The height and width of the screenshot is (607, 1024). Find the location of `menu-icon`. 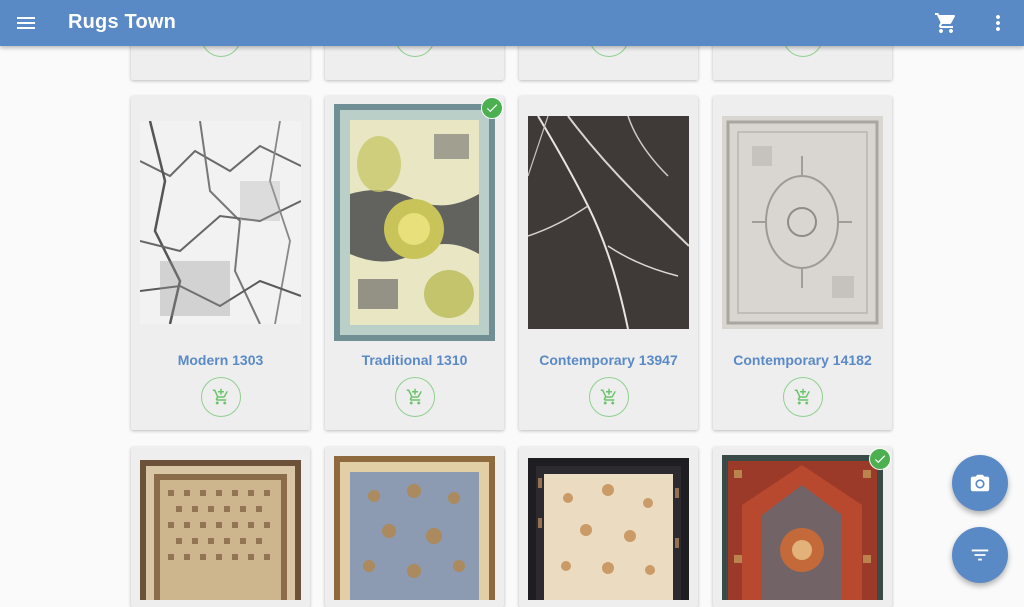

menu-icon is located at coordinates (26, 23).